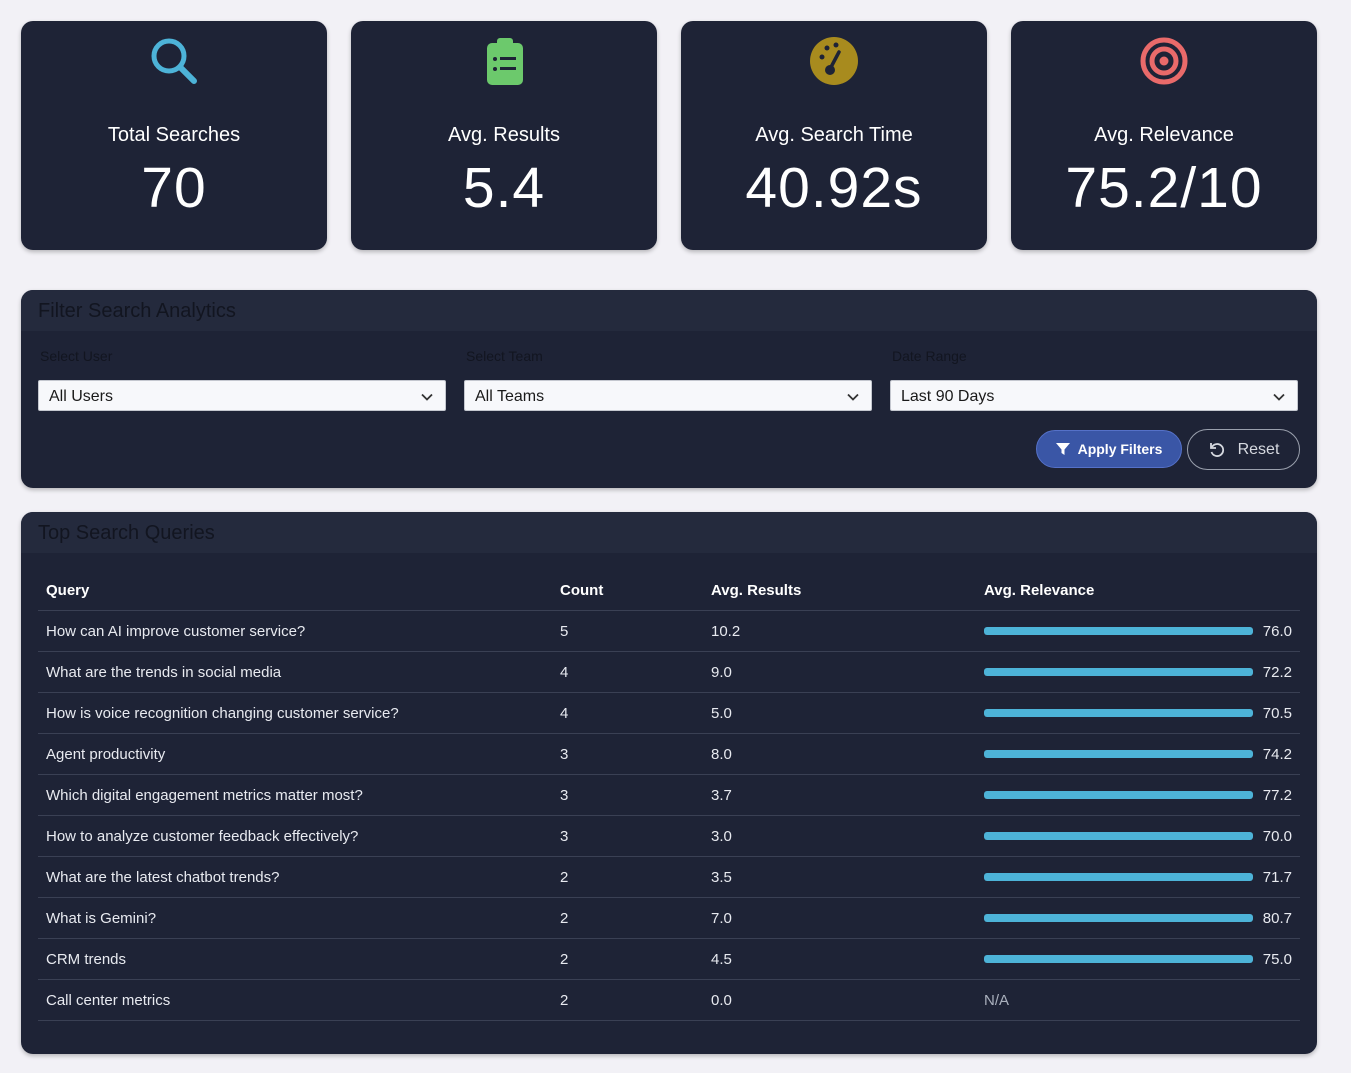  Describe the element at coordinates (948, 396) in the screenshot. I see `date-range-select-value: Last 90 Days` at that location.